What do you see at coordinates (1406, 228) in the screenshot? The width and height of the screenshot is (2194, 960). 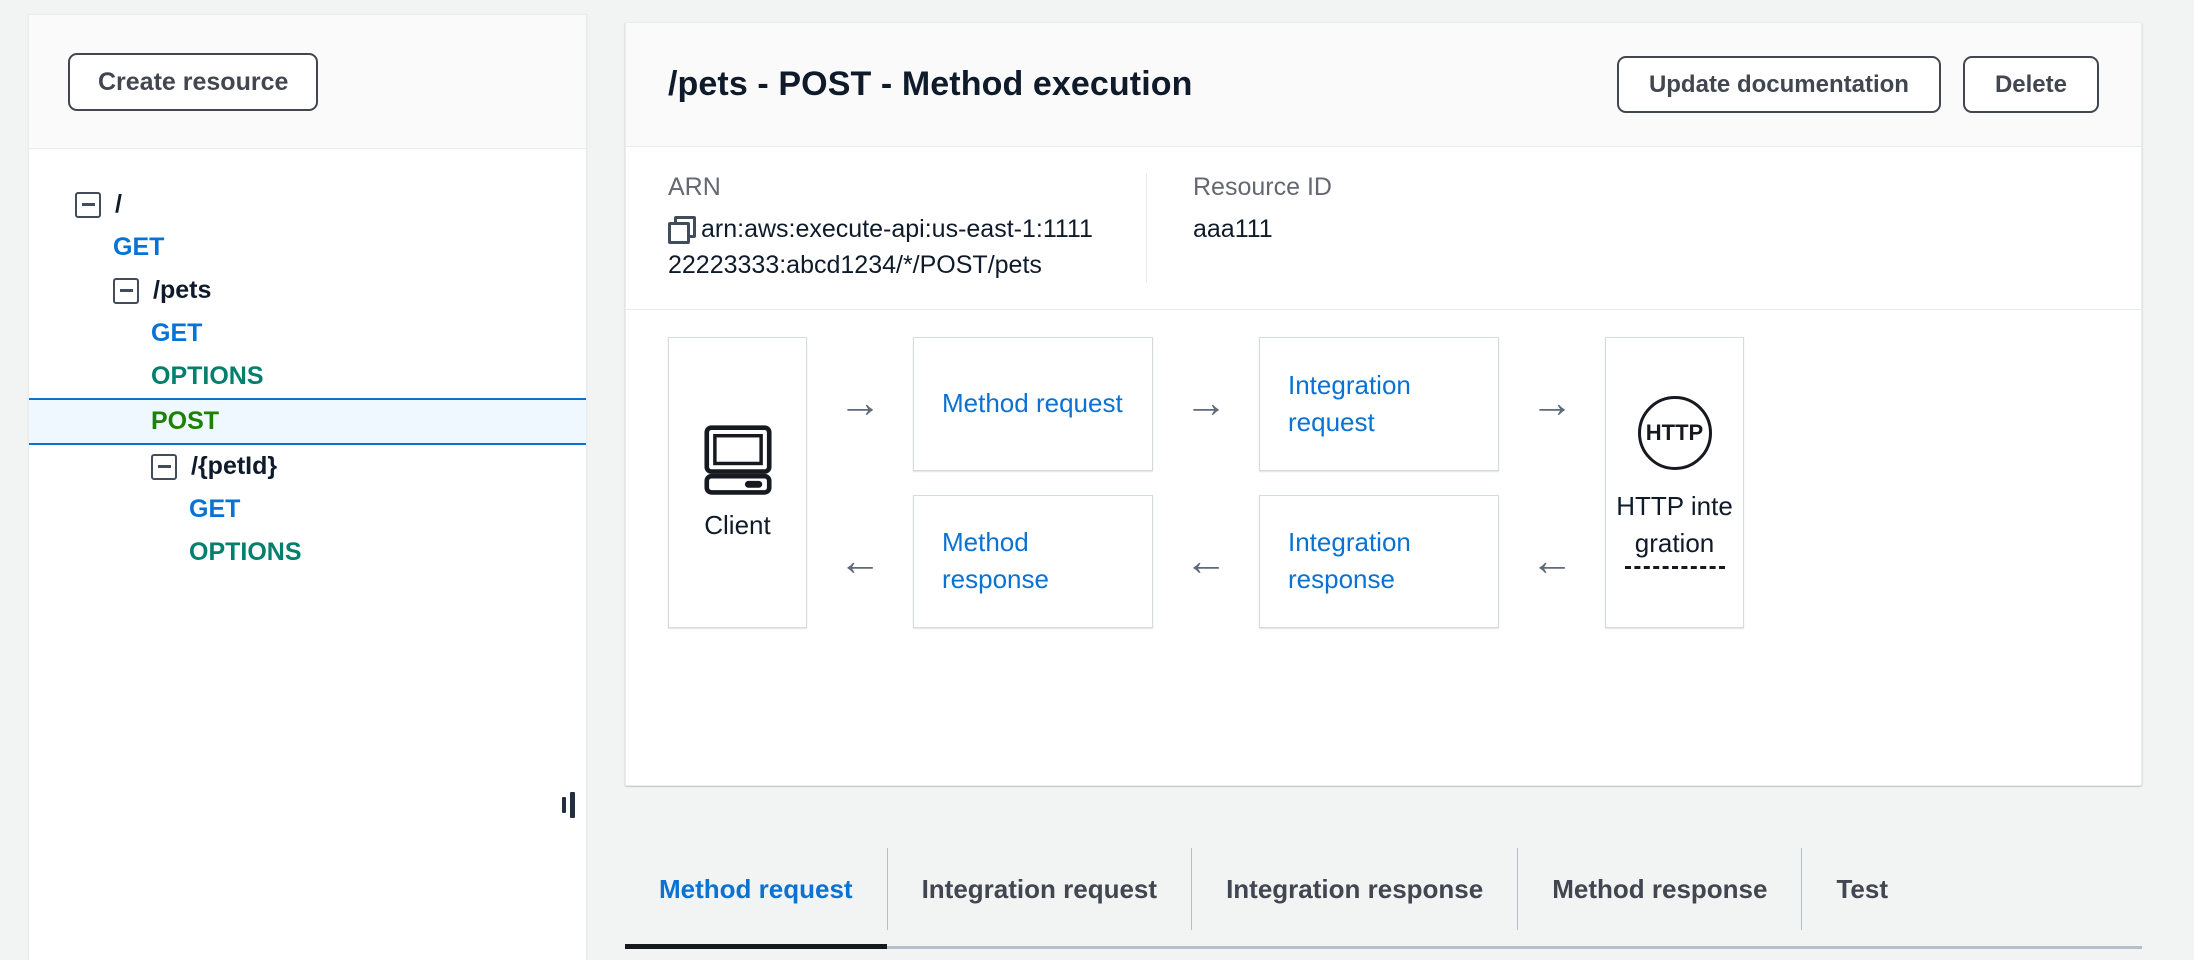 I see `resource-id-field: Resource ID aaa111` at bounding box center [1406, 228].